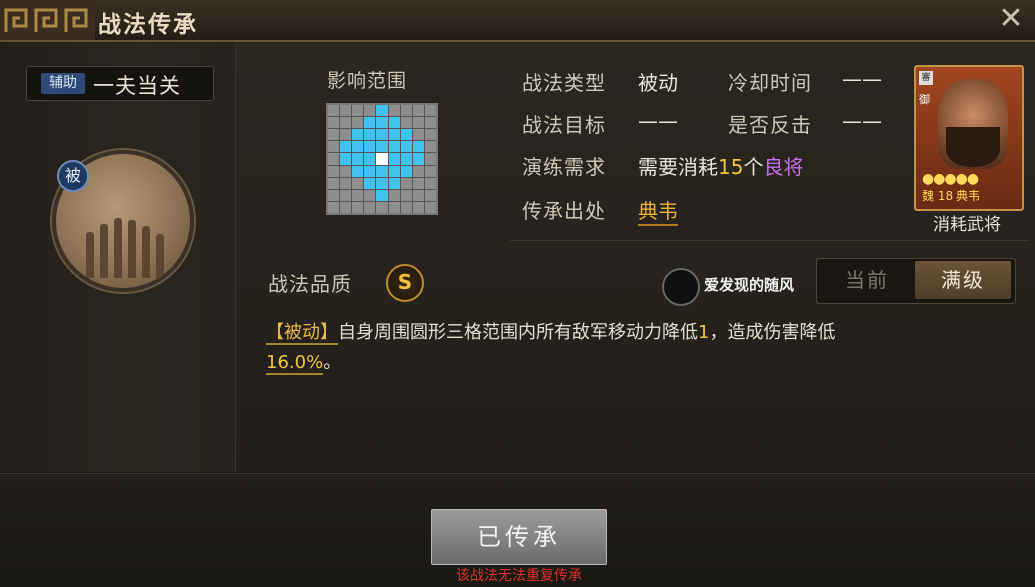 Image resolution: width=1035 pixels, height=587 pixels. Describe the element at coordinates (295, 363) in the screenshot. I see `desc-percent: 16.0%` at that location.